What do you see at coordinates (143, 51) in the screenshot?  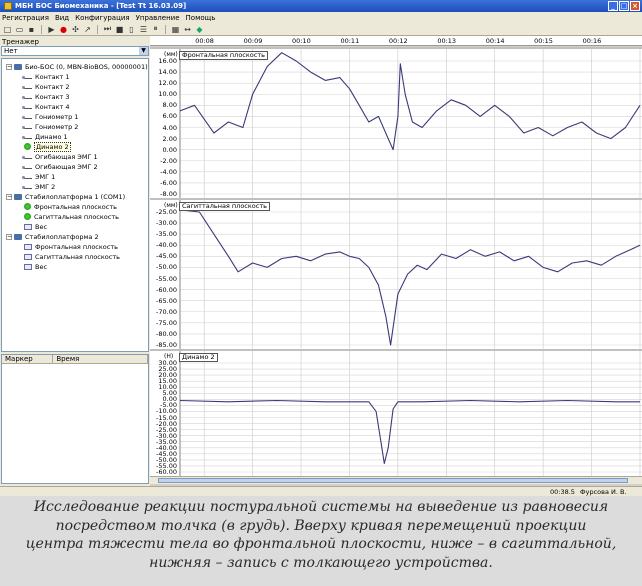 I see `chevron-down-icon: ▼` at bounding box center [143, 51].